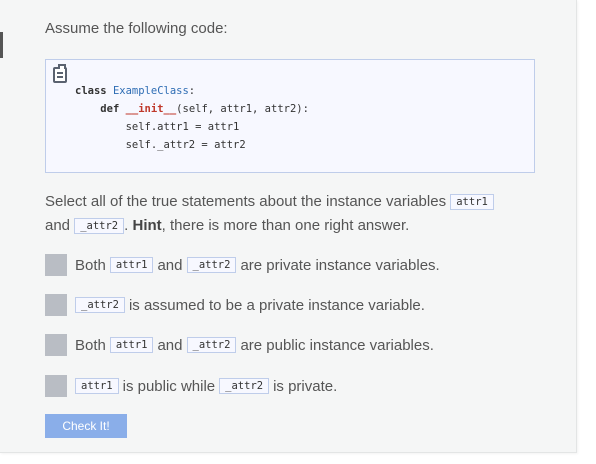  What do you see at coordinates (150, 91) in the screenshot?
I see `code-class-name: ExampleClass` at bounding box center [150, 91].